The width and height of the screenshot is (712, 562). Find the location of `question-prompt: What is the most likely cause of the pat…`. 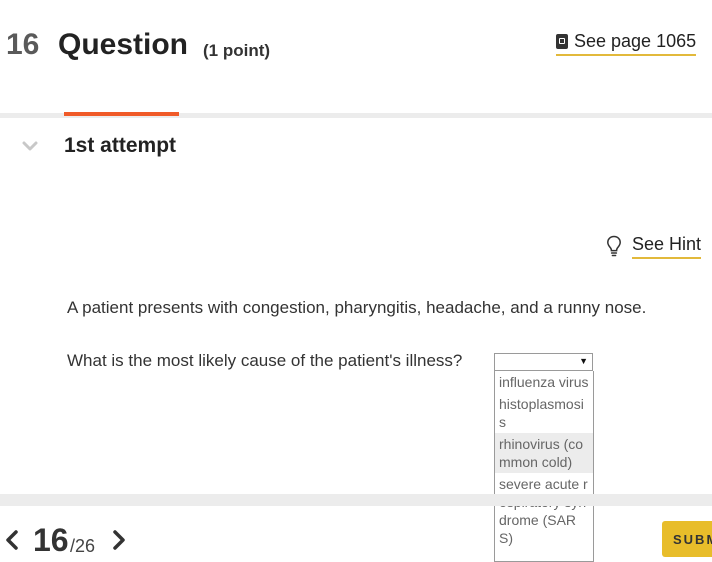

question-prompt: What is the most likely cause of the pat… is located at coordinates (265, 360).